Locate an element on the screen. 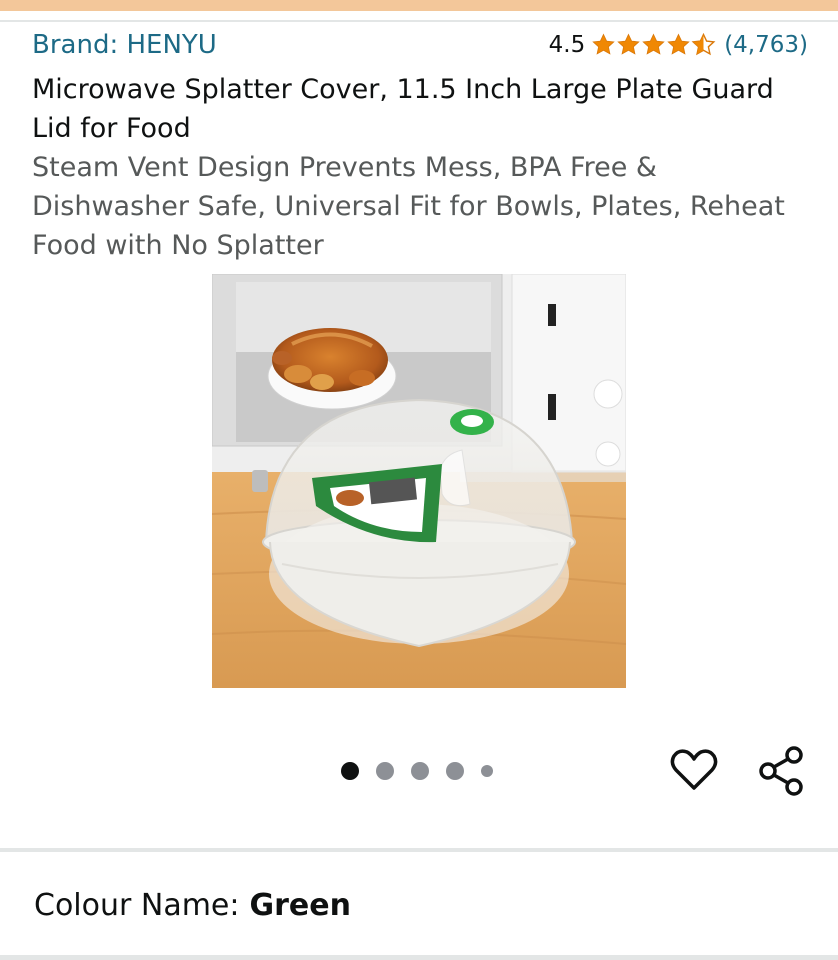 Image resolution: width=838 pixels, height=960 pixels. heart-icon is located at coordinates (694, 769).